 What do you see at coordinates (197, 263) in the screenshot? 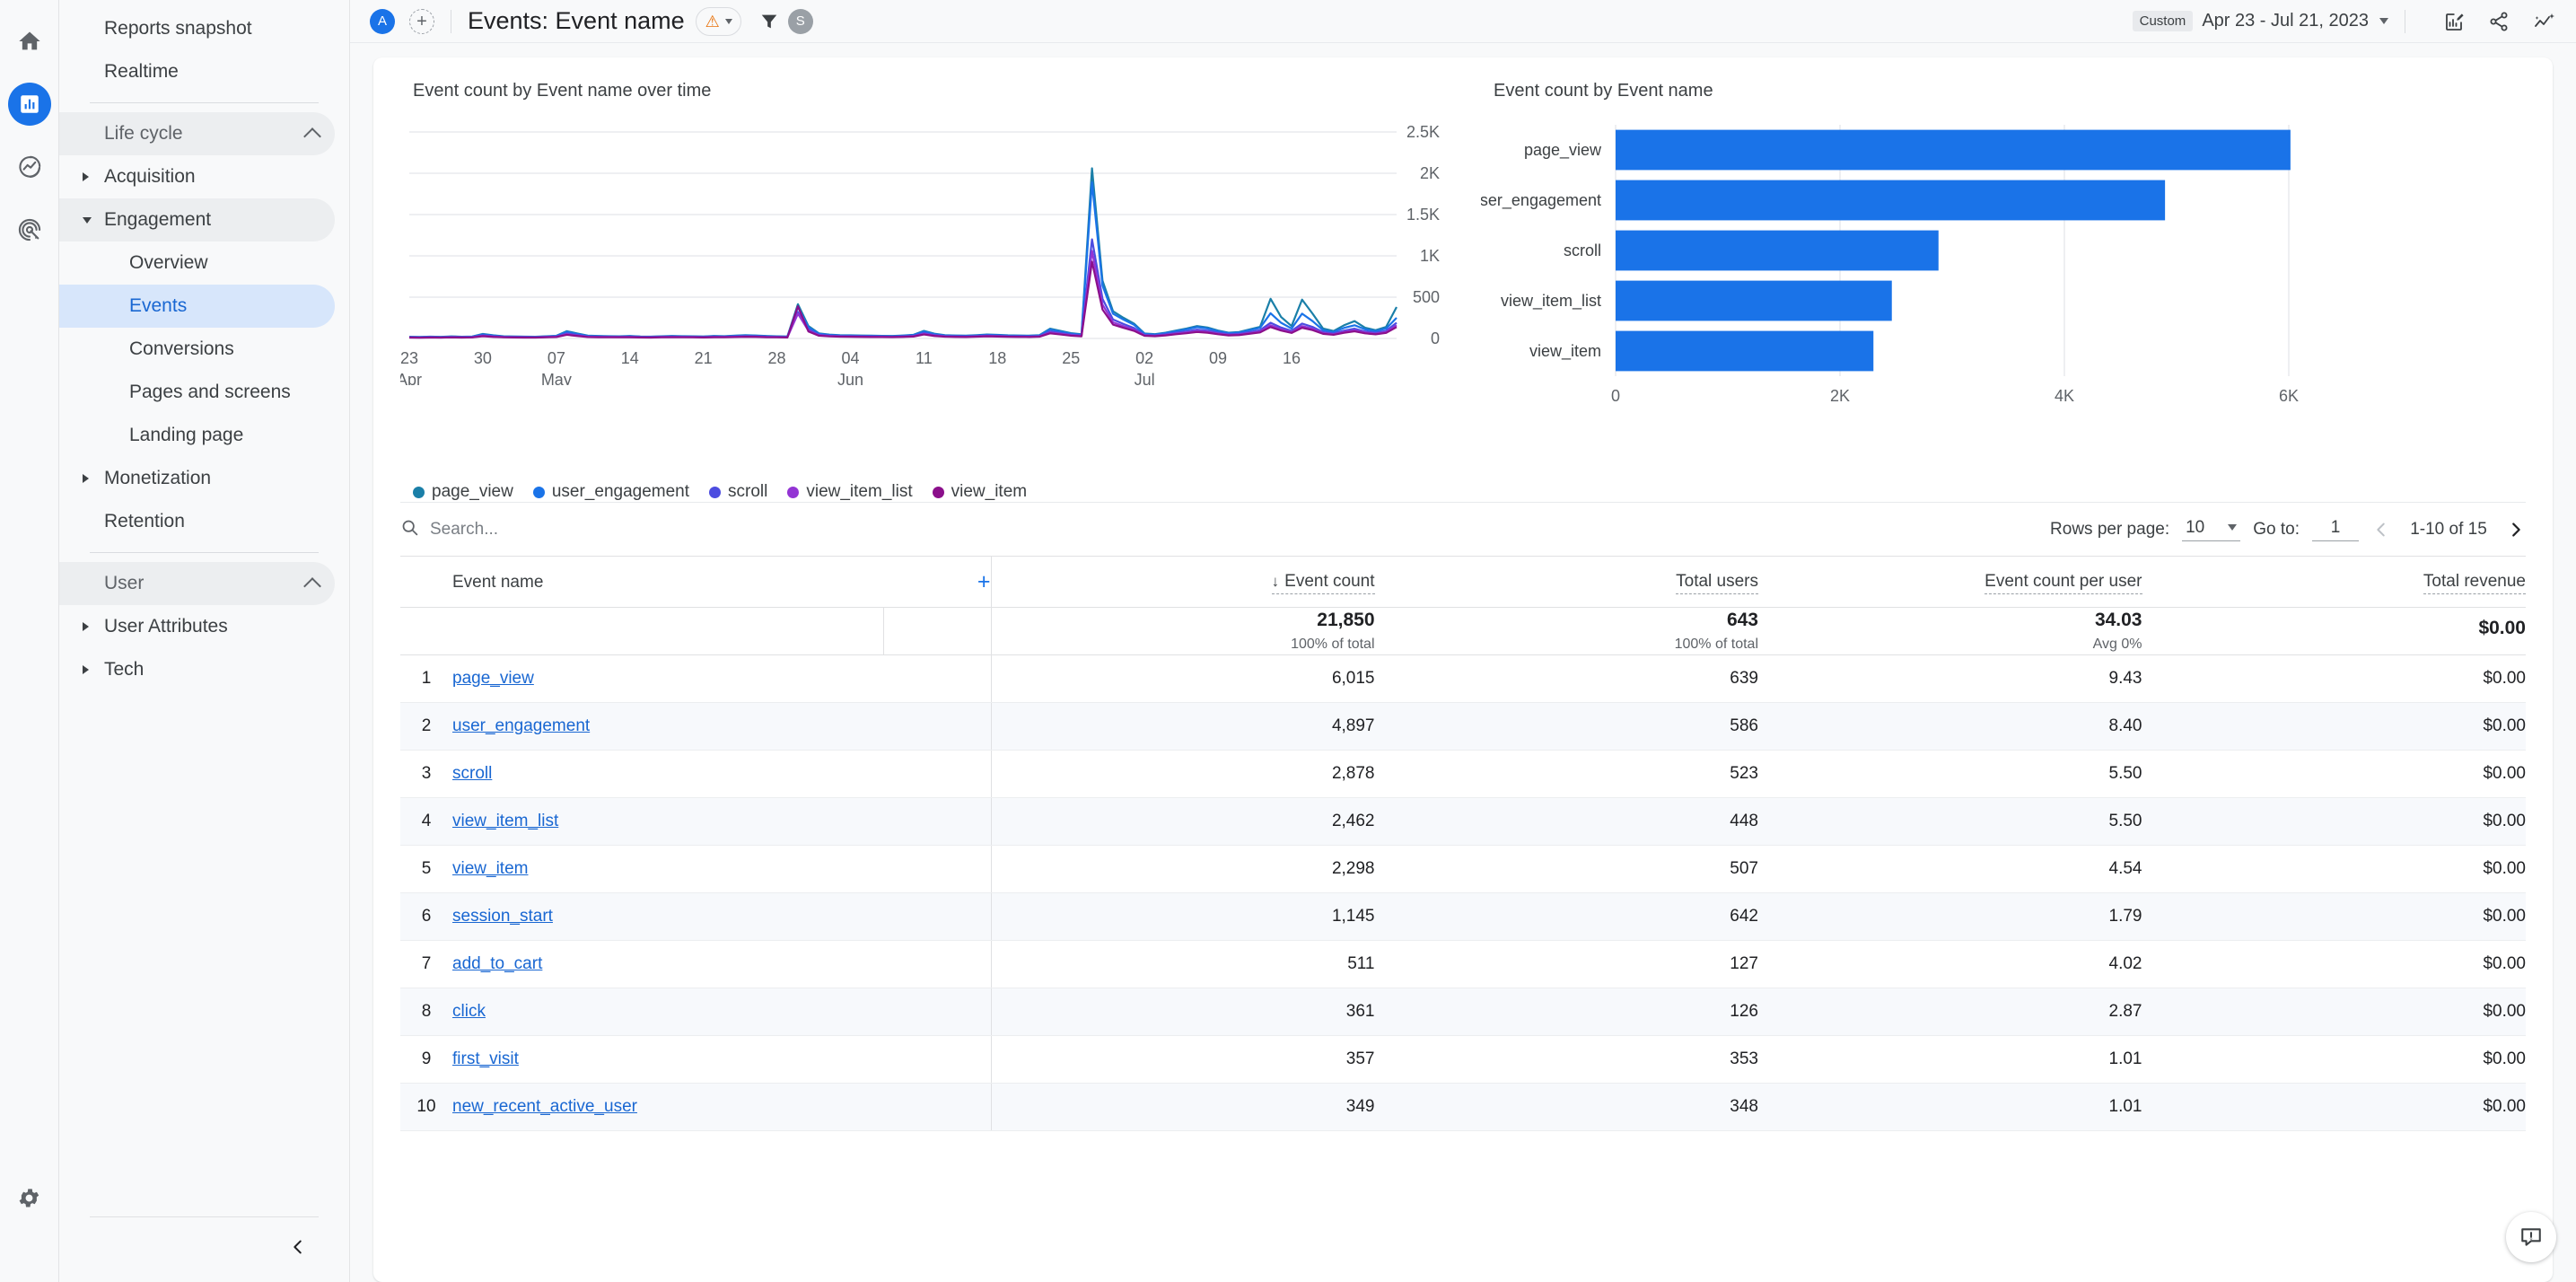
I see `nav-item-overview: Overview` at bounding box center [197, 263].